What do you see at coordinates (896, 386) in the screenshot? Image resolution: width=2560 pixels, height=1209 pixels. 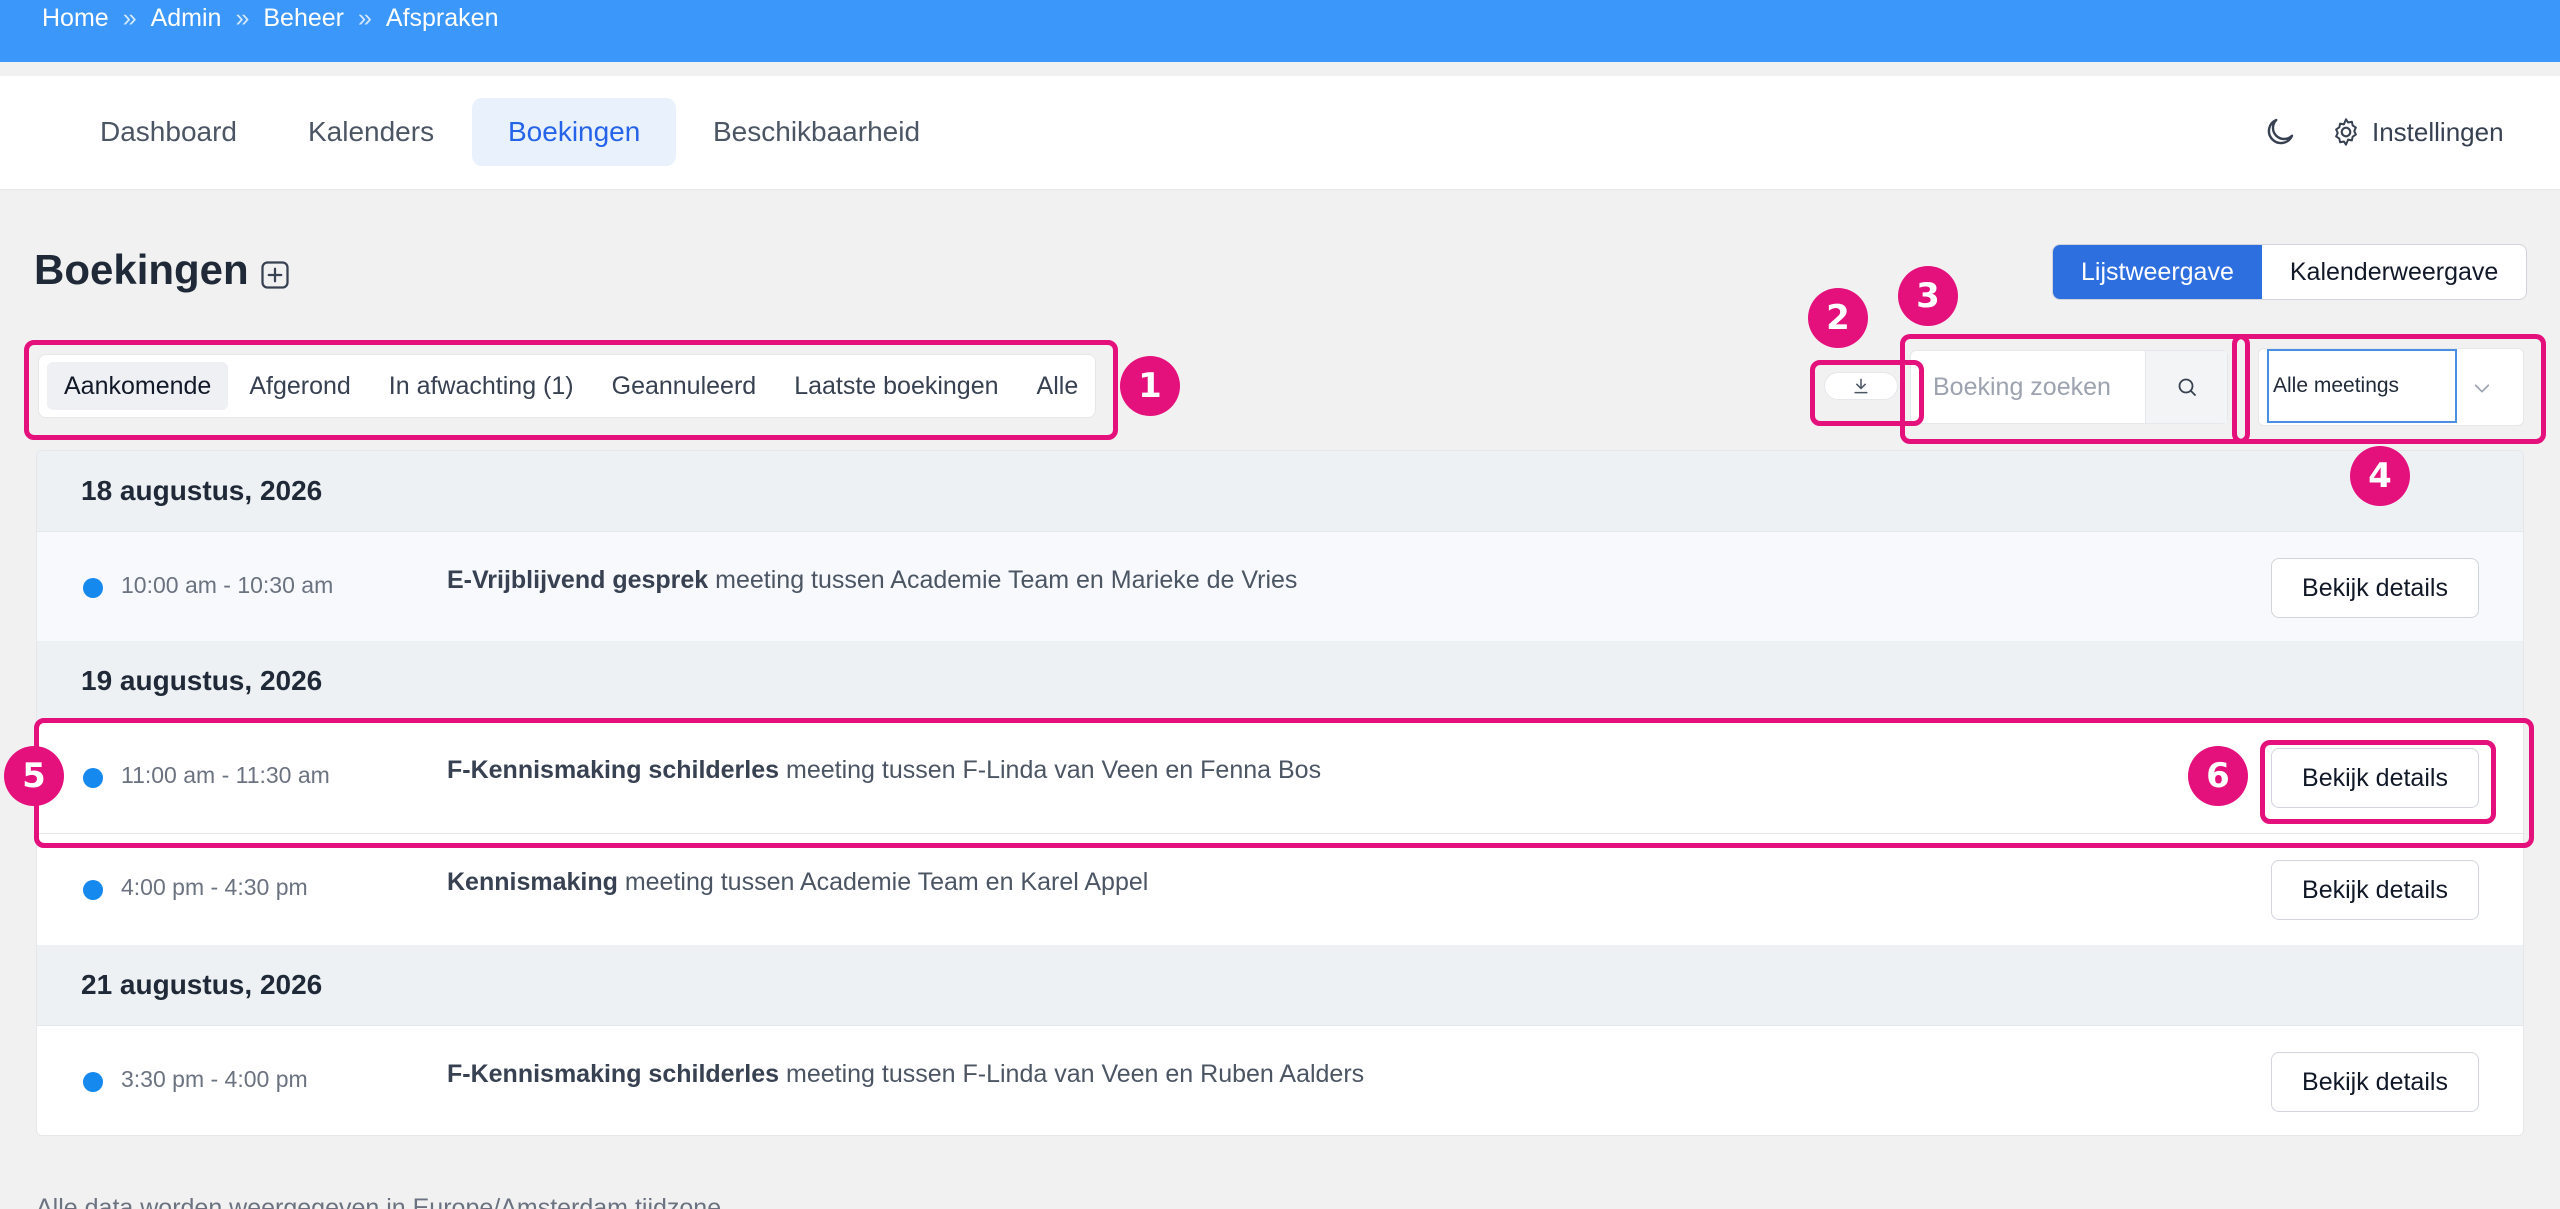 I see `filter-tab-laatste-boekingen: Laatste boekingen` at bounding box center [896, 386].